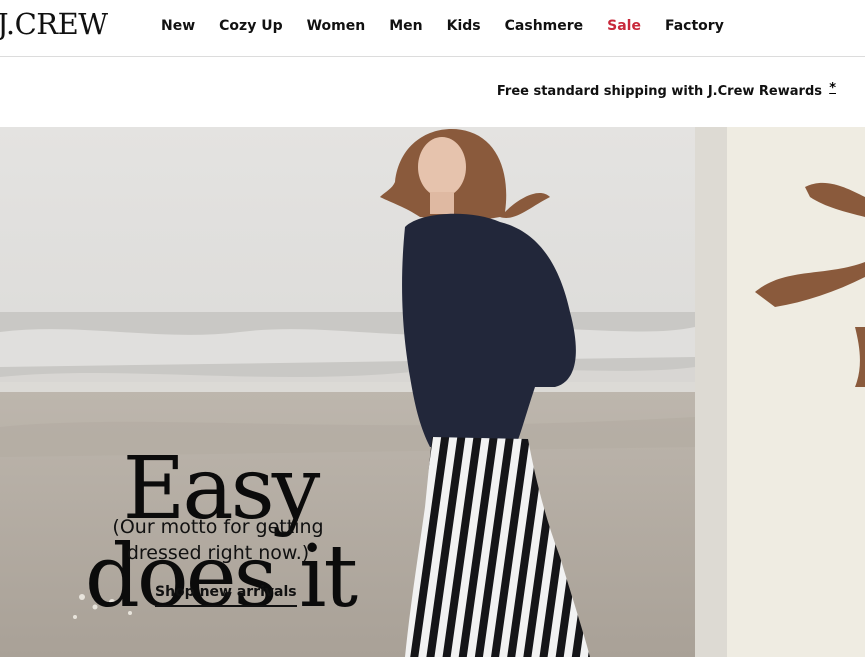 This screenshot has width=865, height=657. I want to click on nav-item-factory: Factory, so click(694, 26).